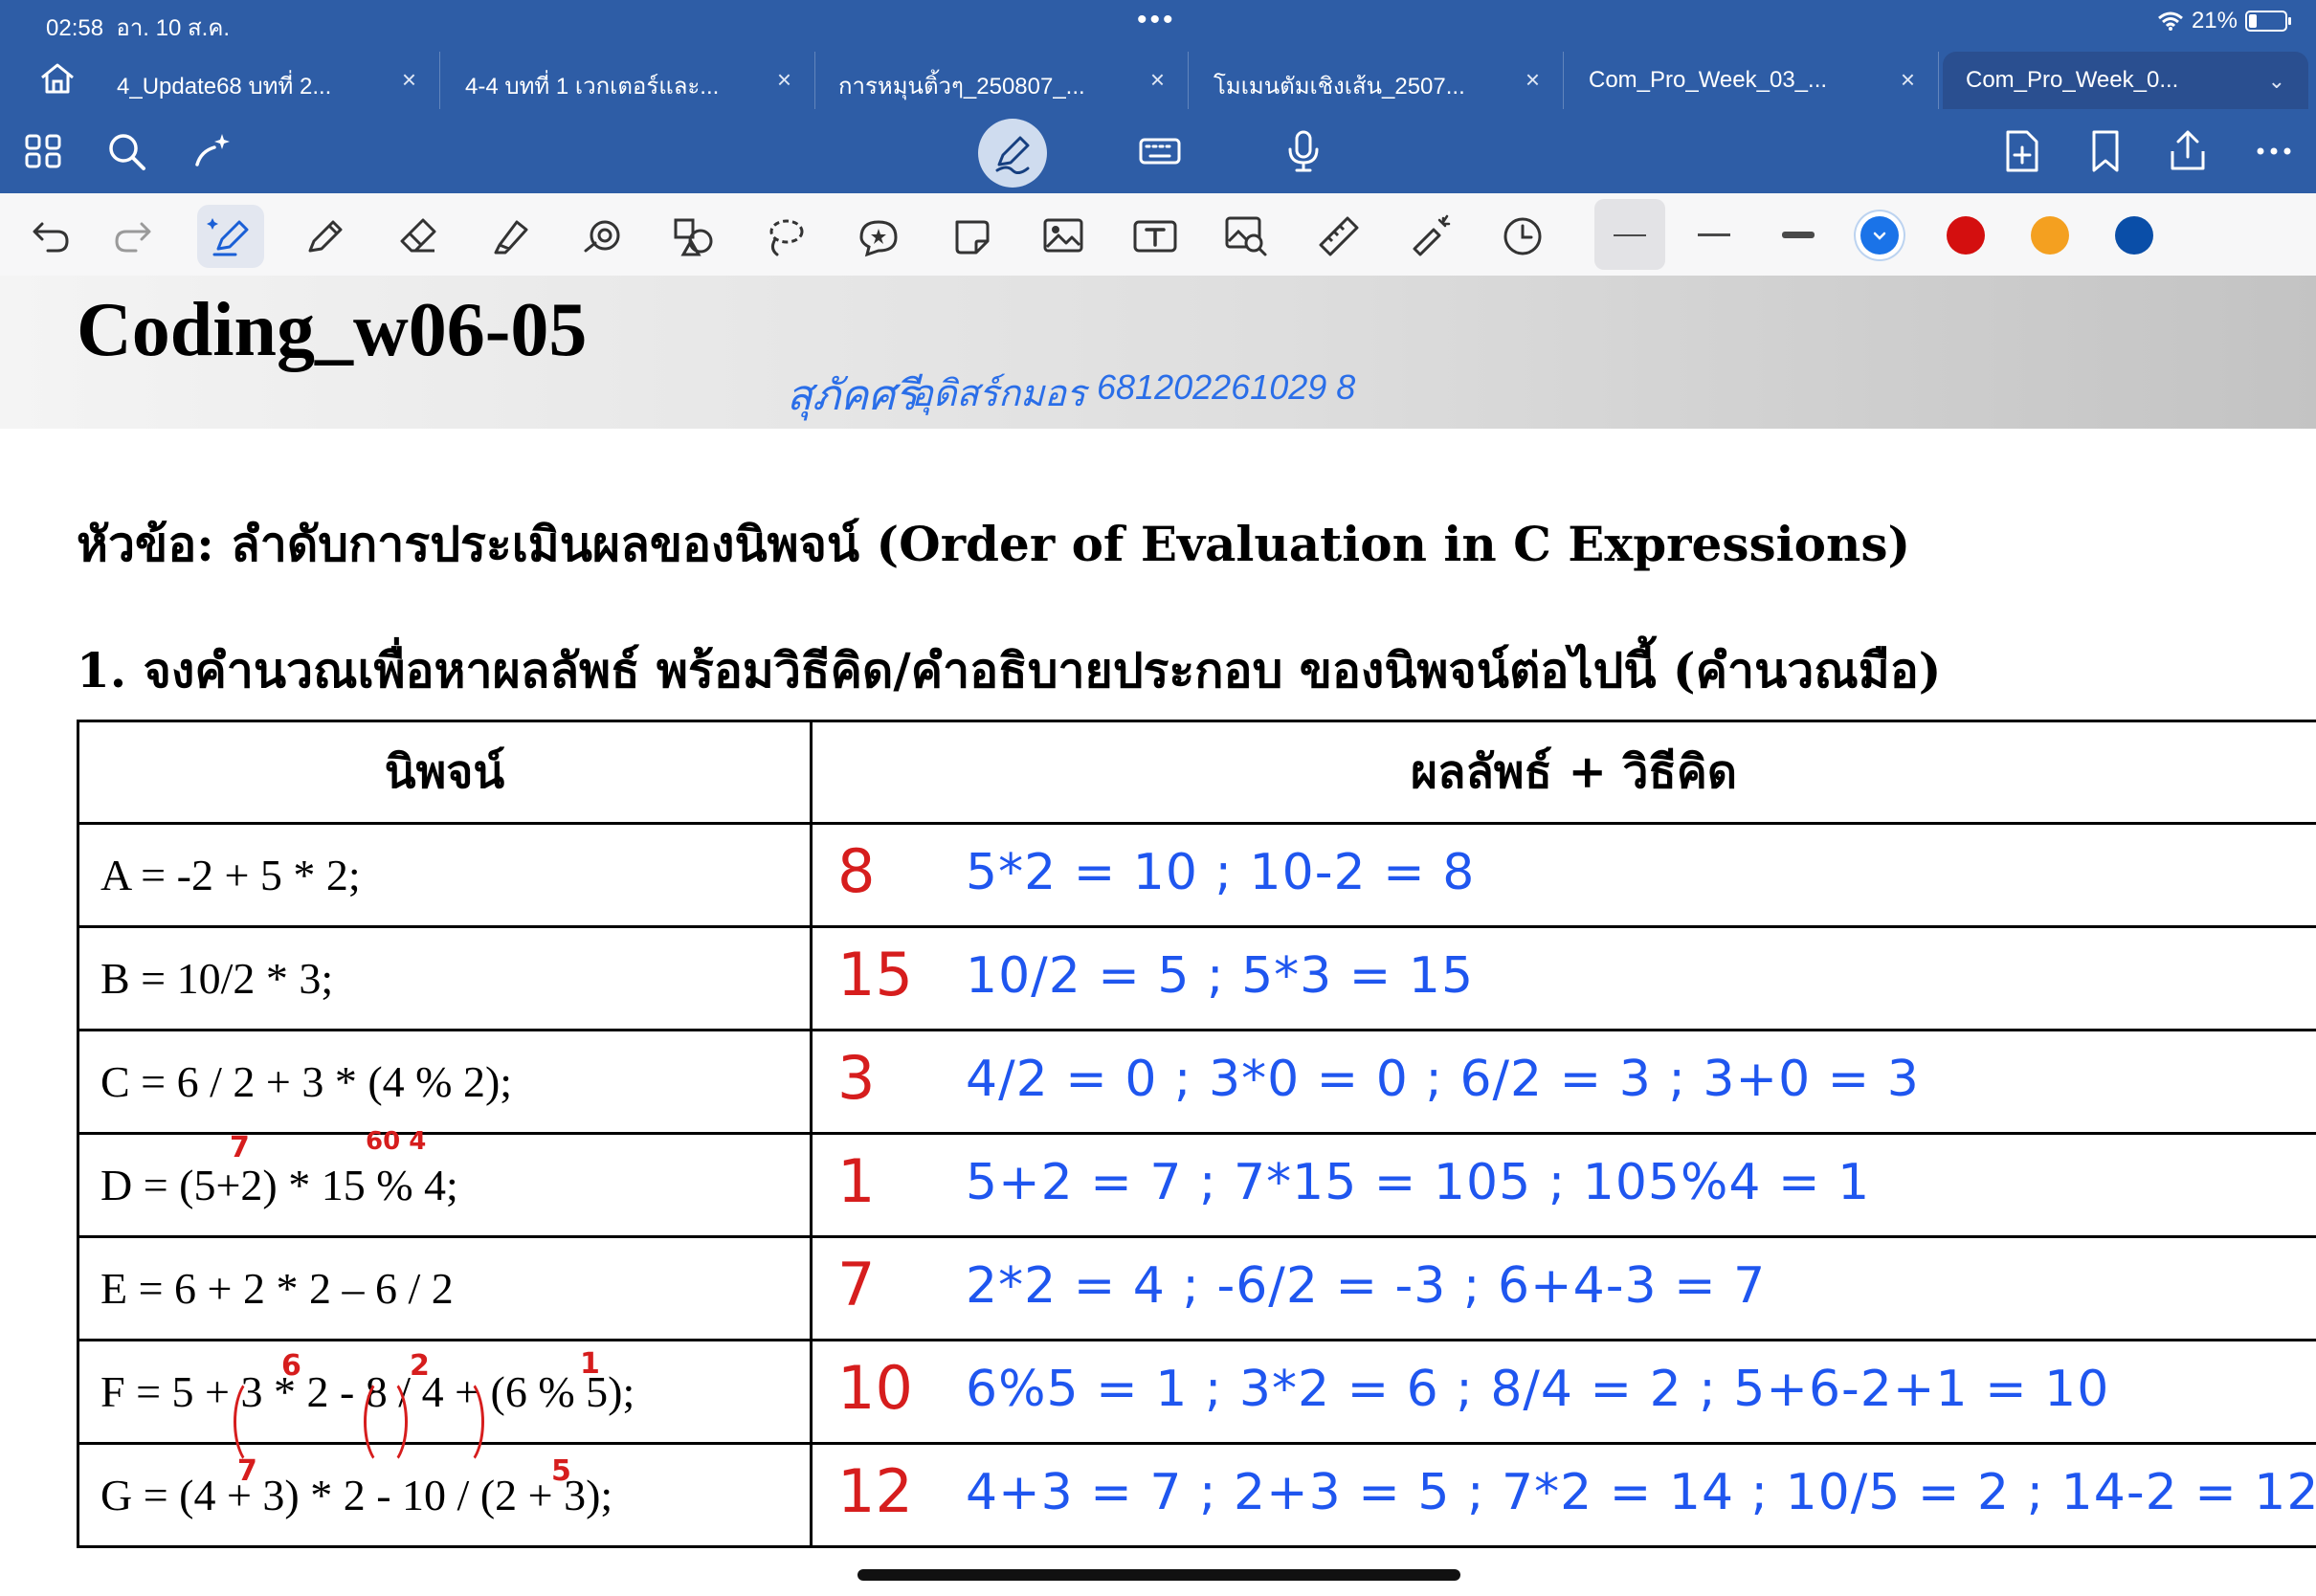  I want to click on handwritten-student-id: 681202261029 8, so click(1226, 387).